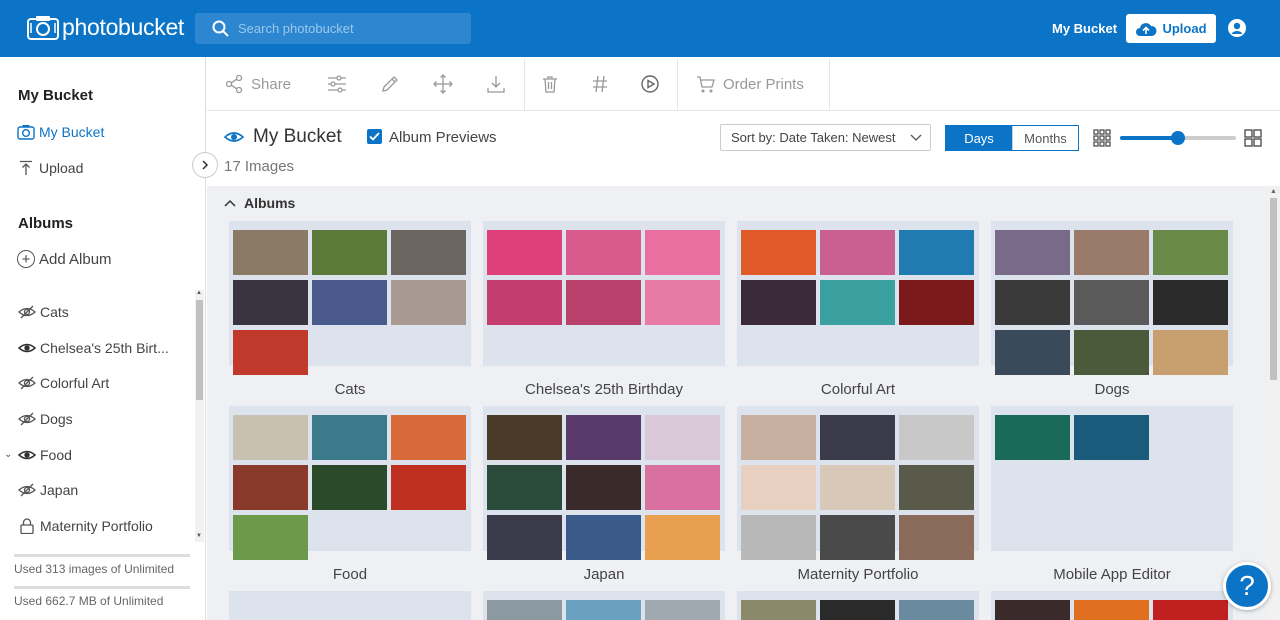 This screenshot has height=620, width=1280. Describe the element at coordinates (979, 138) in the screenshot. I see `days-tab: Days` at that location.